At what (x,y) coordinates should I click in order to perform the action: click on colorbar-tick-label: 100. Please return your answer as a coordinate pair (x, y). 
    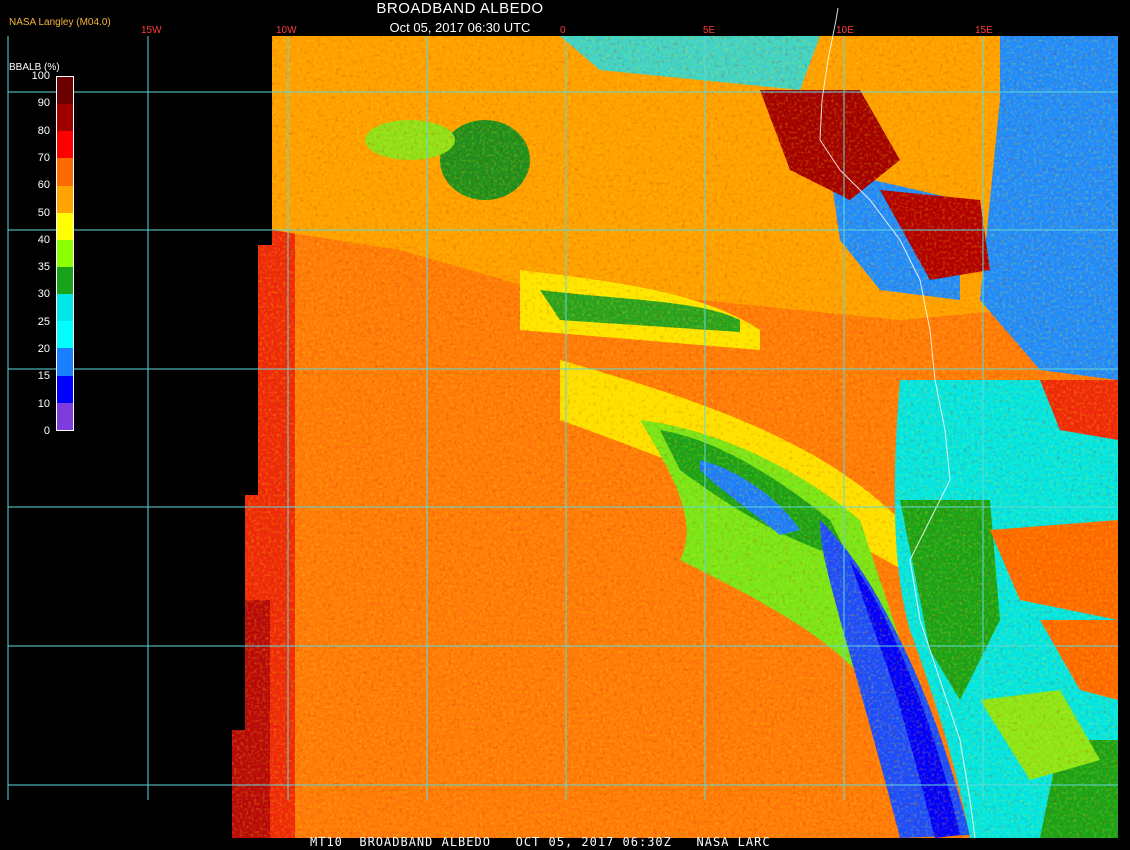
    Looking at the image, I should click on (40, 76).